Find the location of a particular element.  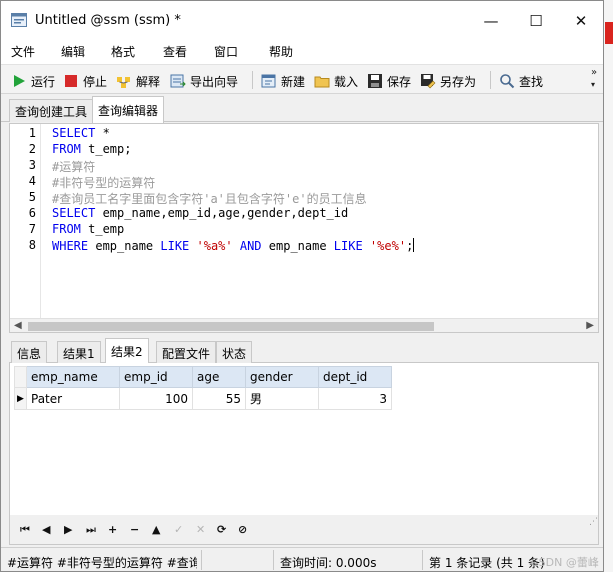

delete-record-icon: − is located at coordinates (134, 529).